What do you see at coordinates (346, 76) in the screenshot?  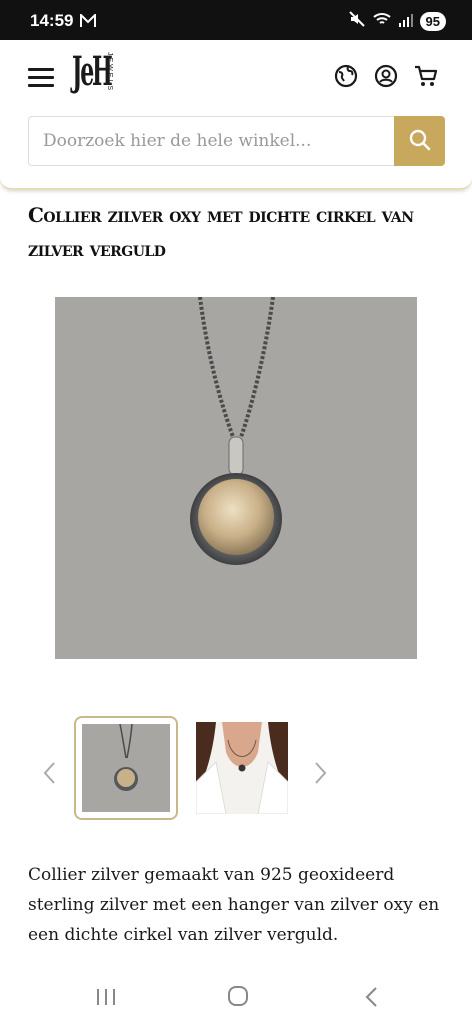 I see `globe-icon` at bounding box center [346, 76].